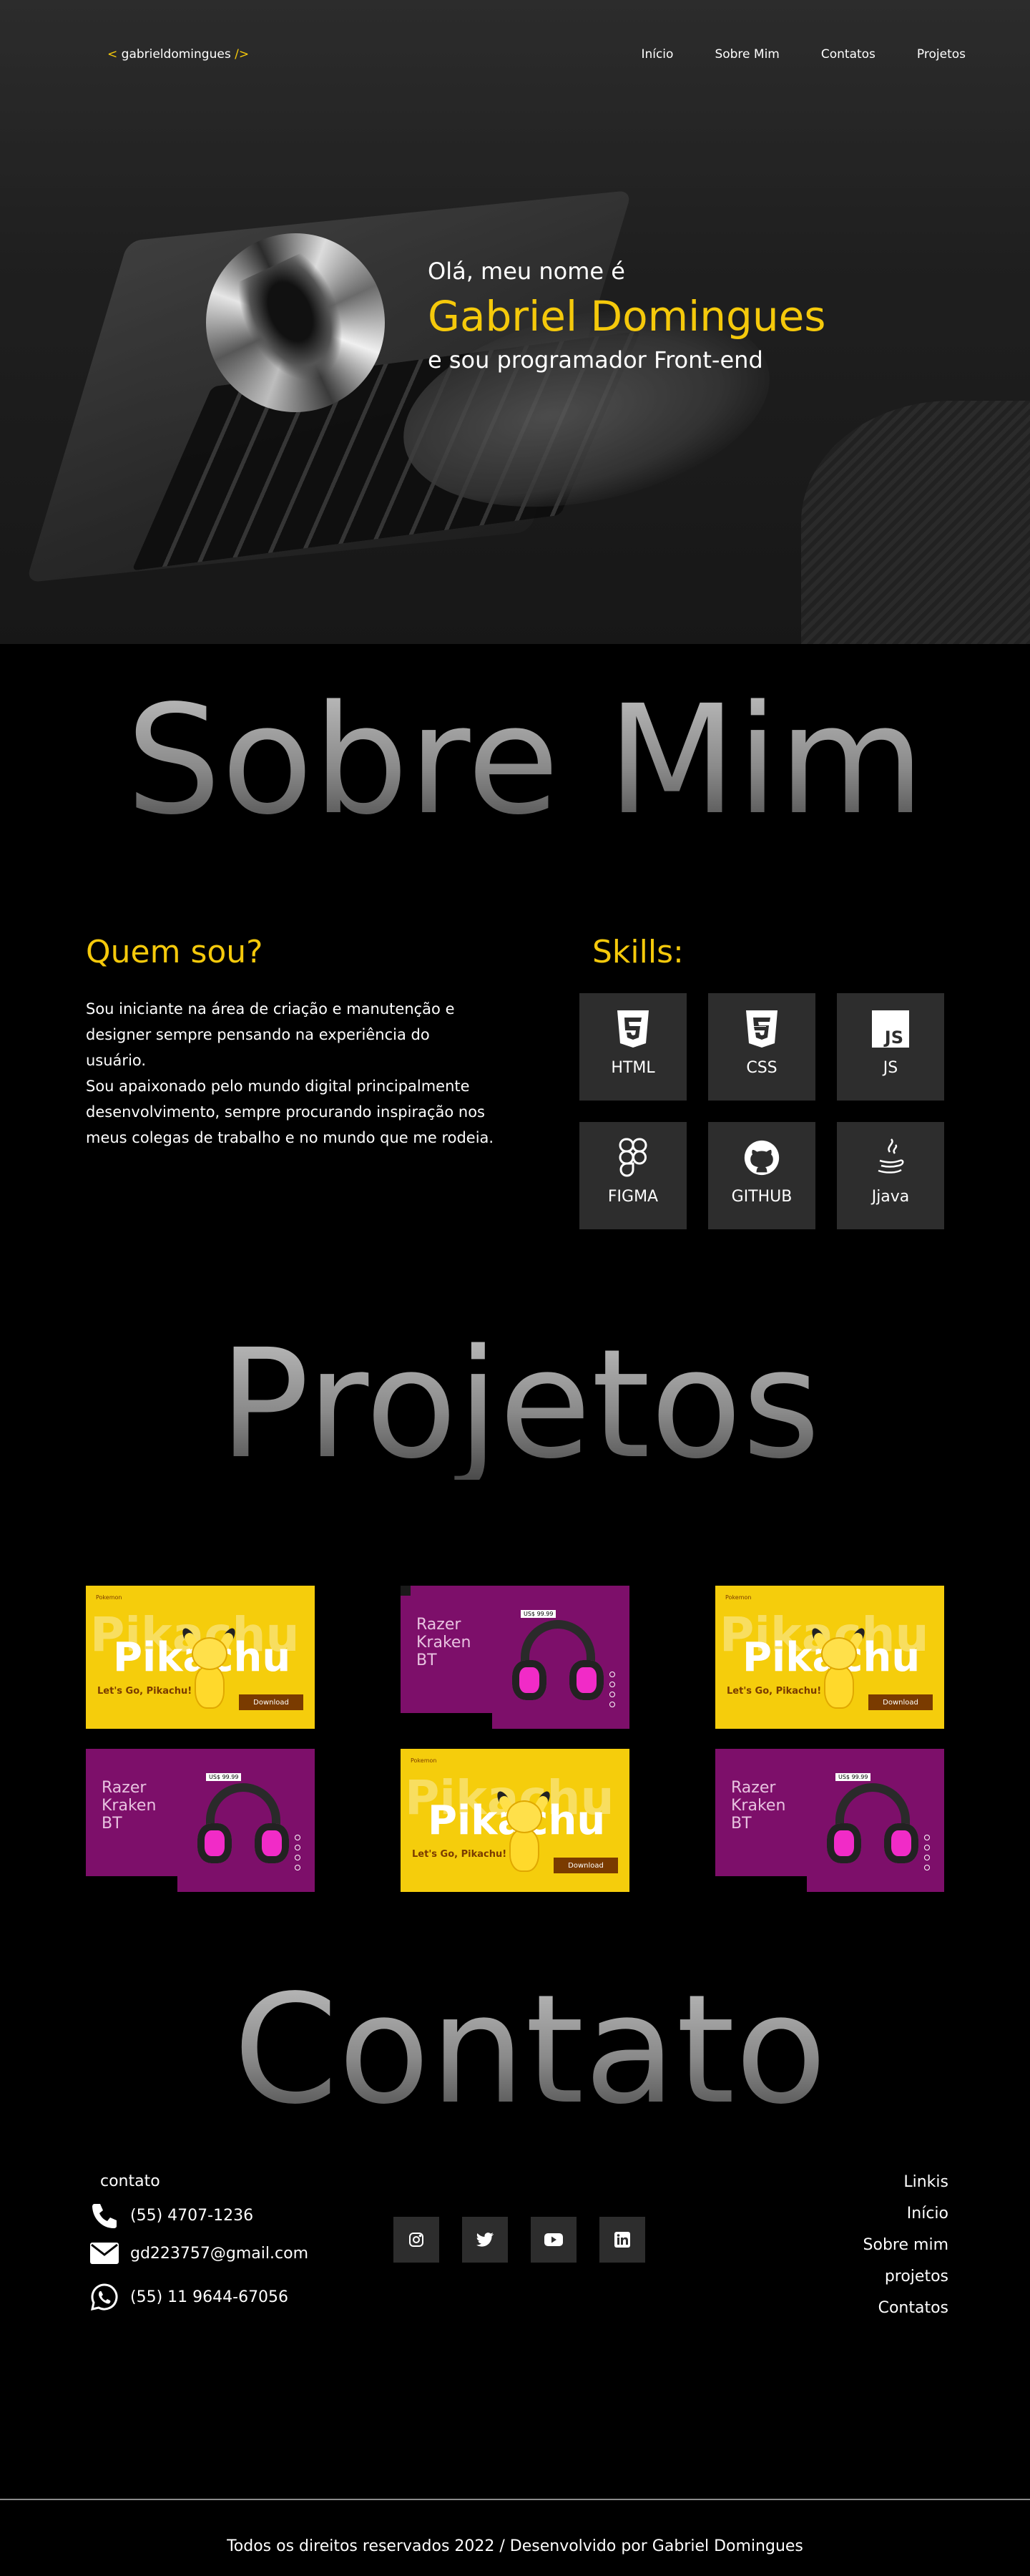 This screenshot has height=2576, width=1030. What do you see at coordinates (519, 2240) in the screenshot?
I see `social-links` at bounding box center [519, 2240].